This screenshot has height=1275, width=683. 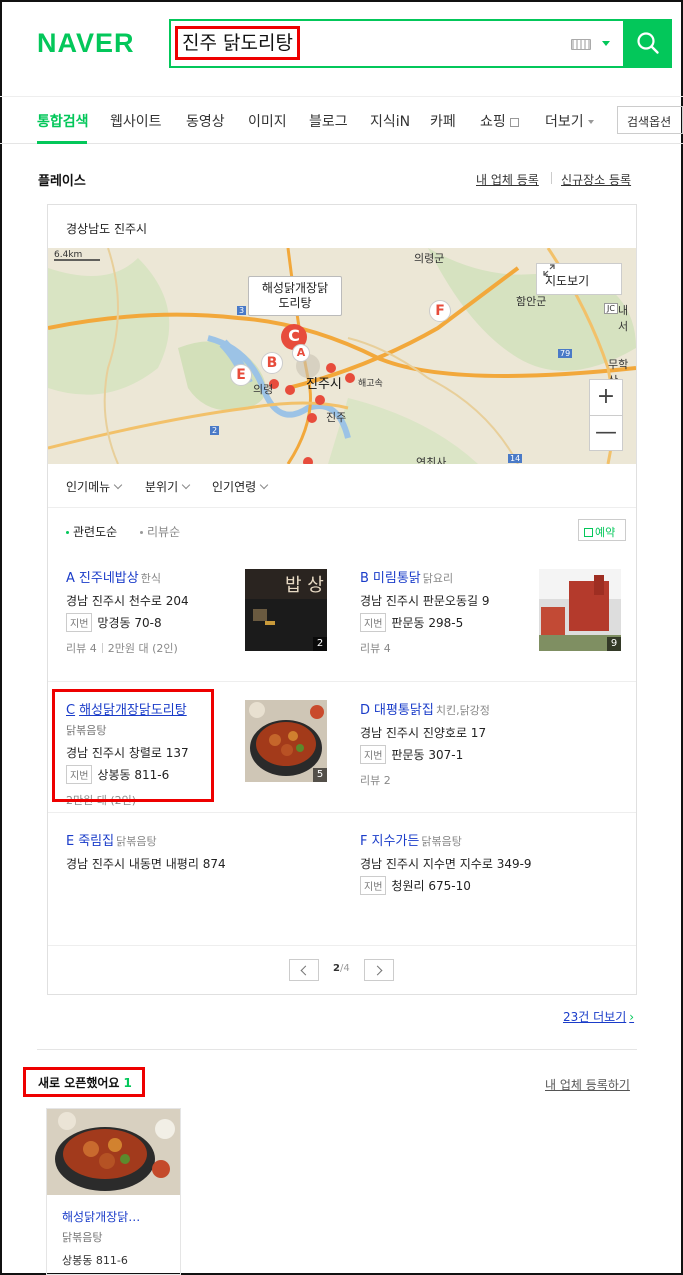 I want to click on tab-integrated: 통합검색, so click(x=63, y=121).